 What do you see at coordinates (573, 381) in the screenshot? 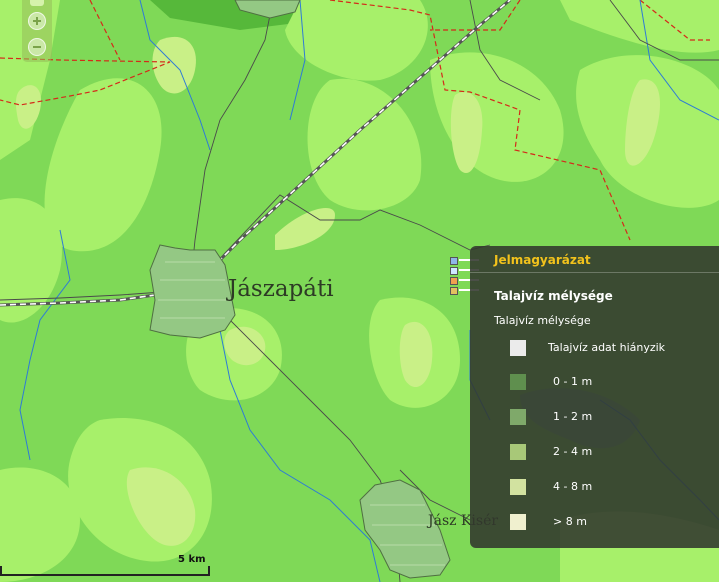
I see `legend-item-label: 0 - 1 m` at bounding box center [573, 381].